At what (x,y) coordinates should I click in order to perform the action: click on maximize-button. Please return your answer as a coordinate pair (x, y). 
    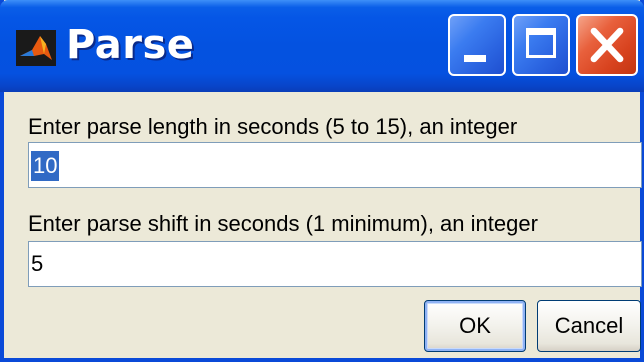
    Looking at the image, I should click on (541, 45).